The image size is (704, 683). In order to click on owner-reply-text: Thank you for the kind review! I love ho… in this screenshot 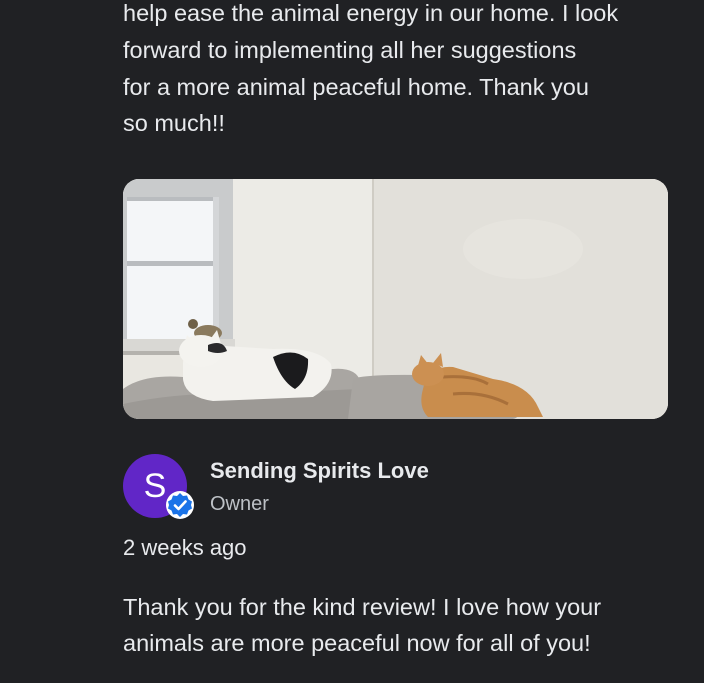, I will do `click(403, 625)`.